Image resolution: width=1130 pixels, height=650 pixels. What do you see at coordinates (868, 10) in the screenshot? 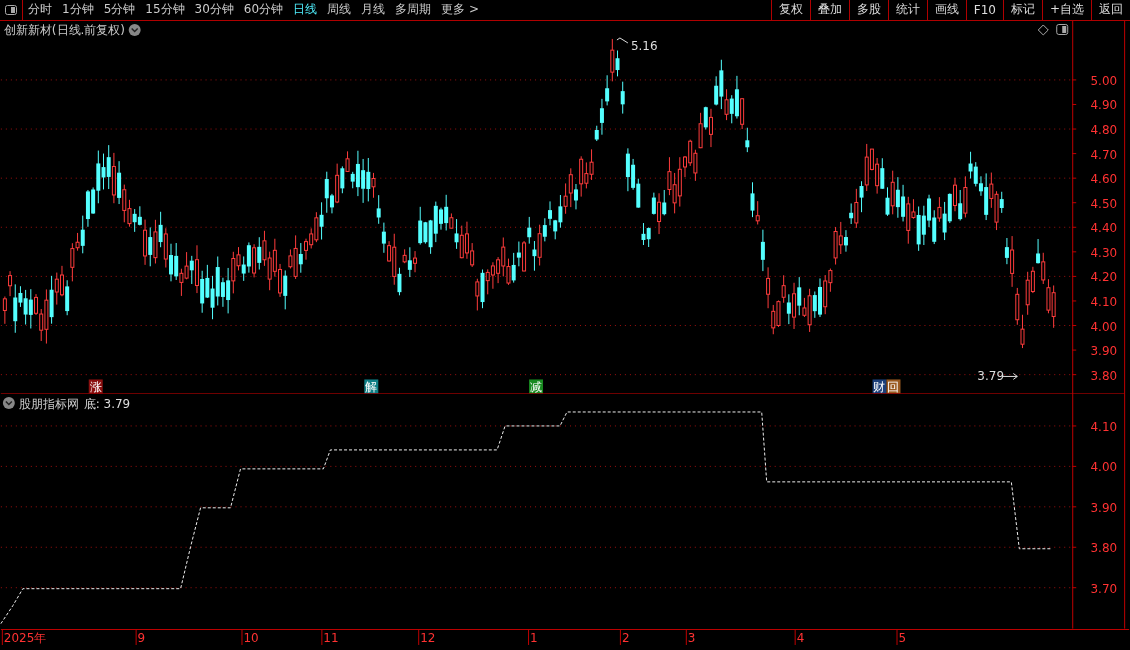
I see `toolbar-button: 多股` at bounding box center [868, 10].